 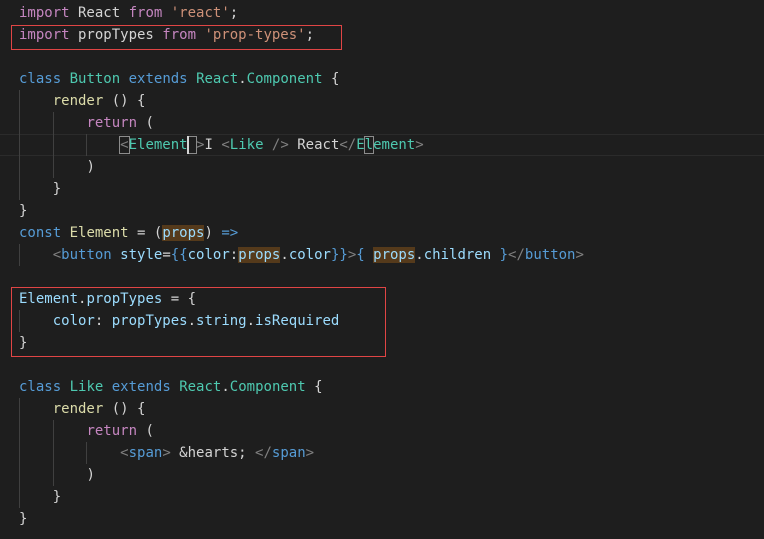 I want to click on code-token: button, so click(x=86, y=255).